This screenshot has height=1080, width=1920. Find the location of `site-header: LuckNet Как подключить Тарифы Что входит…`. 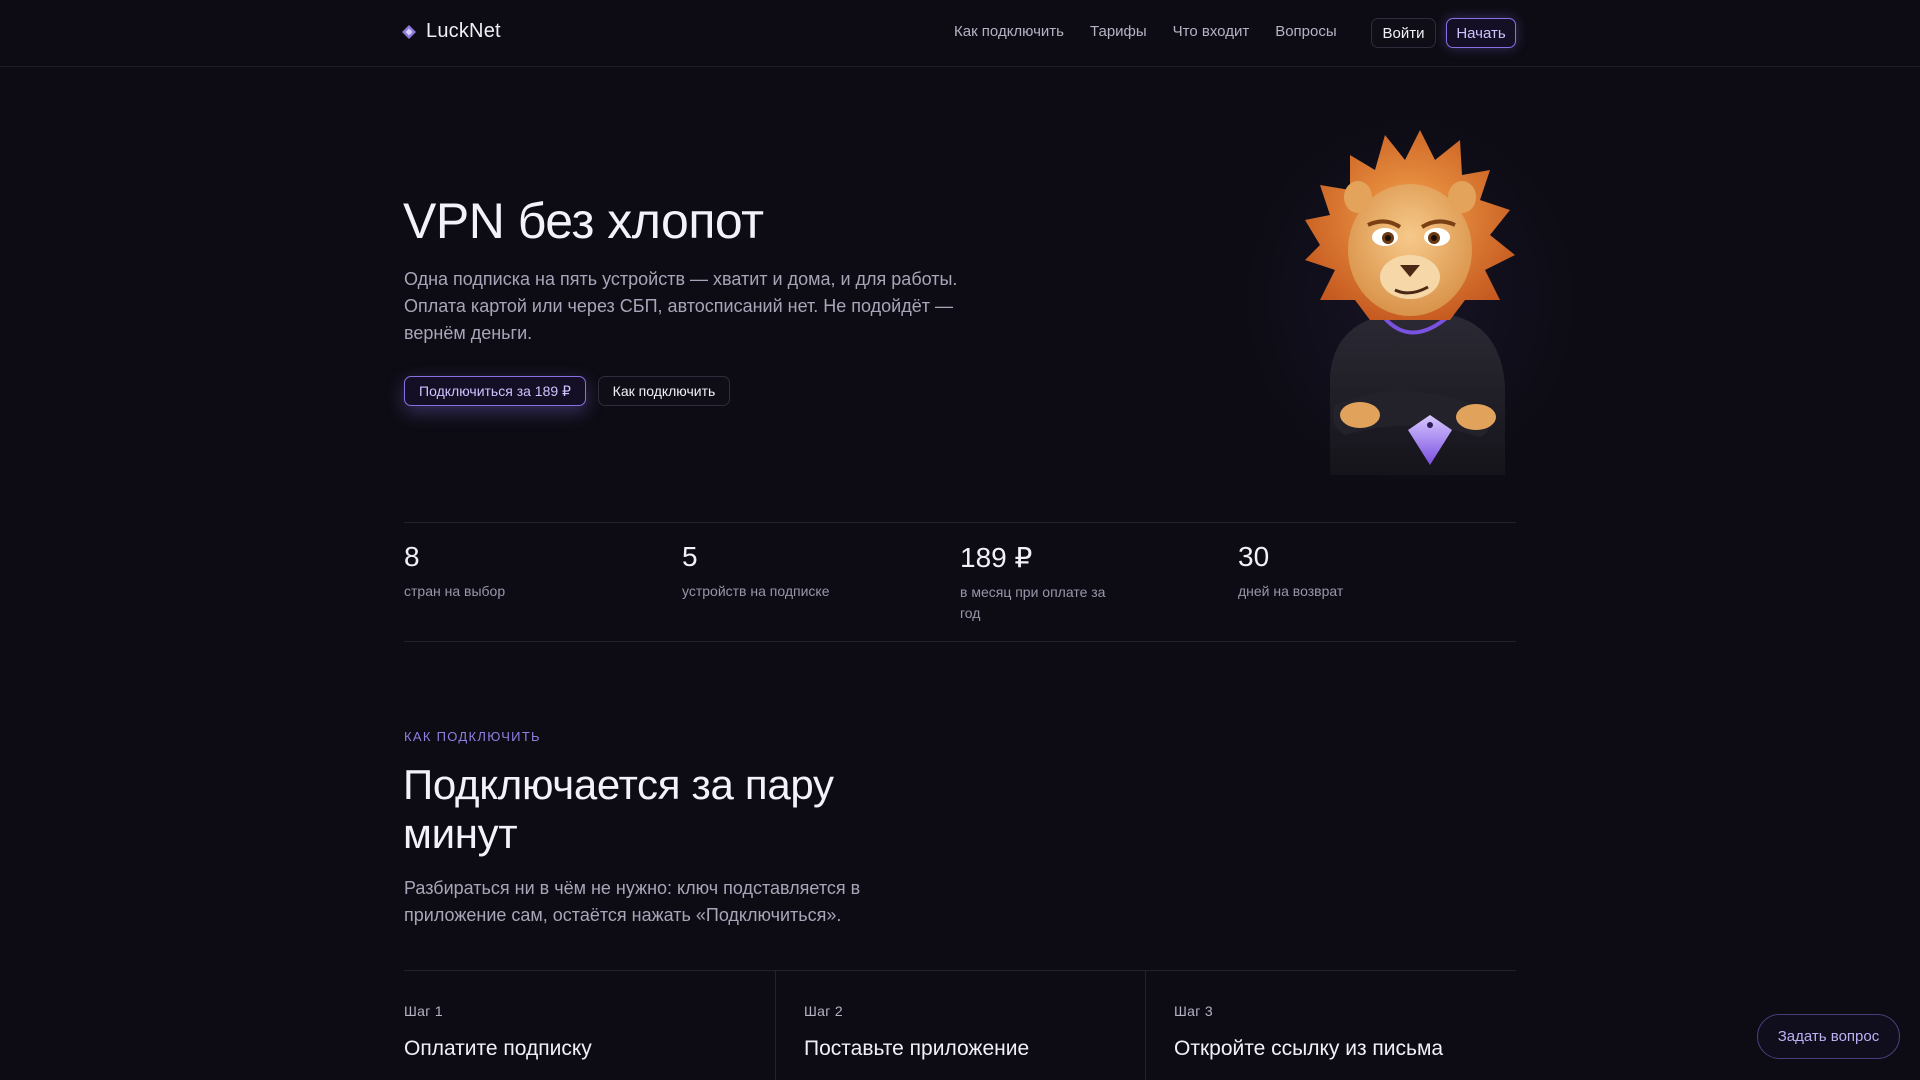

site-header: LuckNet Как подключить Тарифы Что входит… is located at coordinates (960, 33).